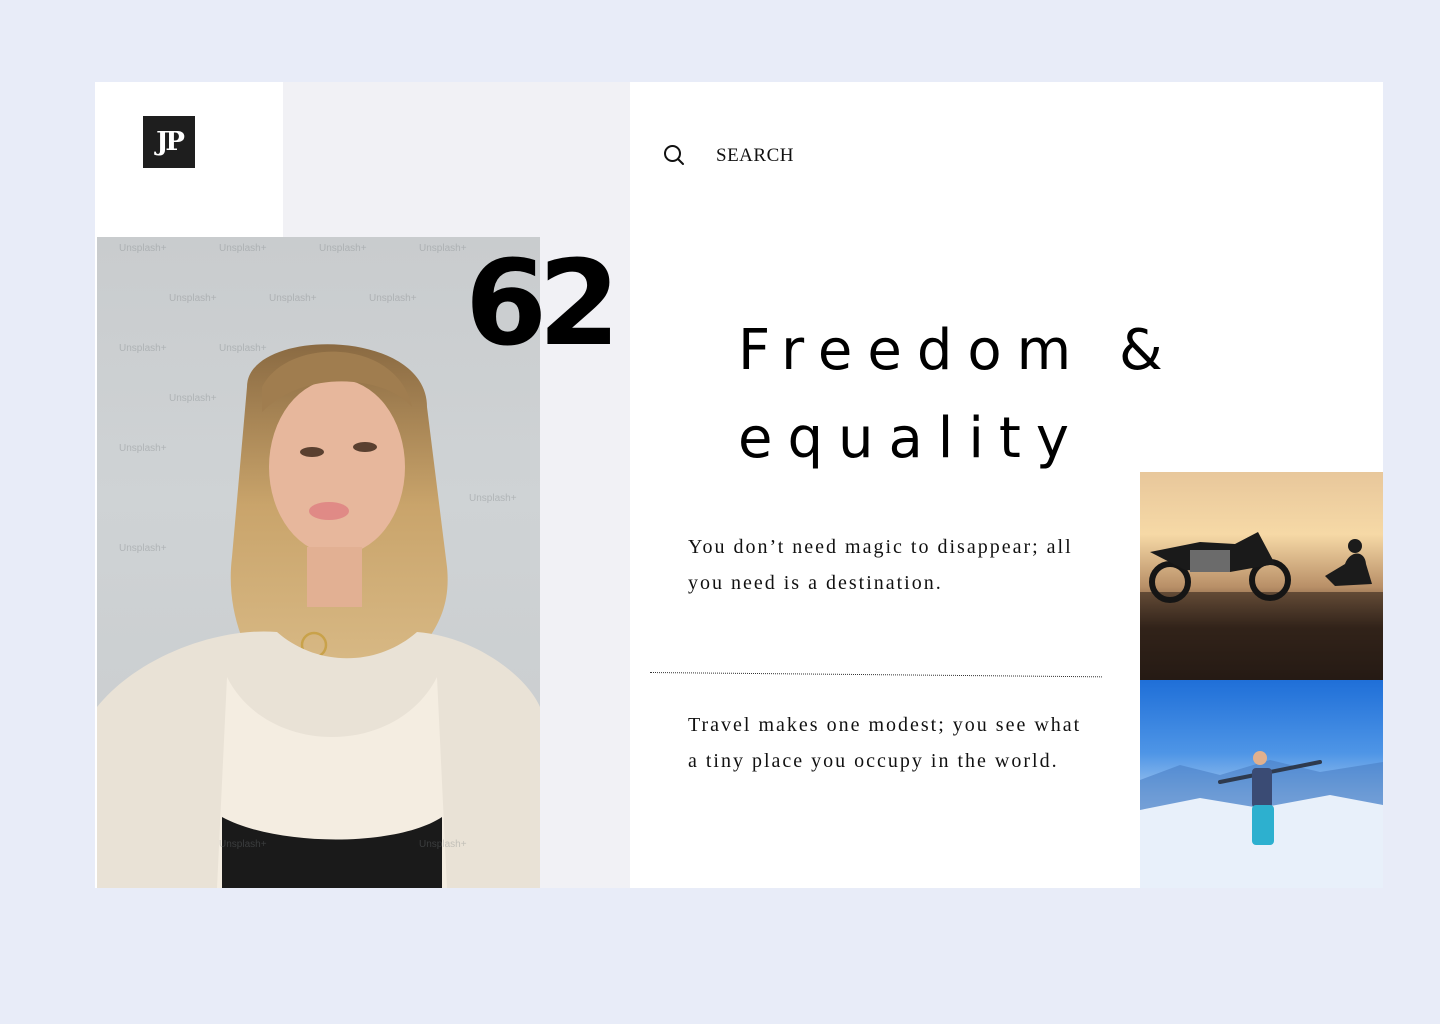  I want to click on motorcycle-sunset-photo, so click(1261, 576).